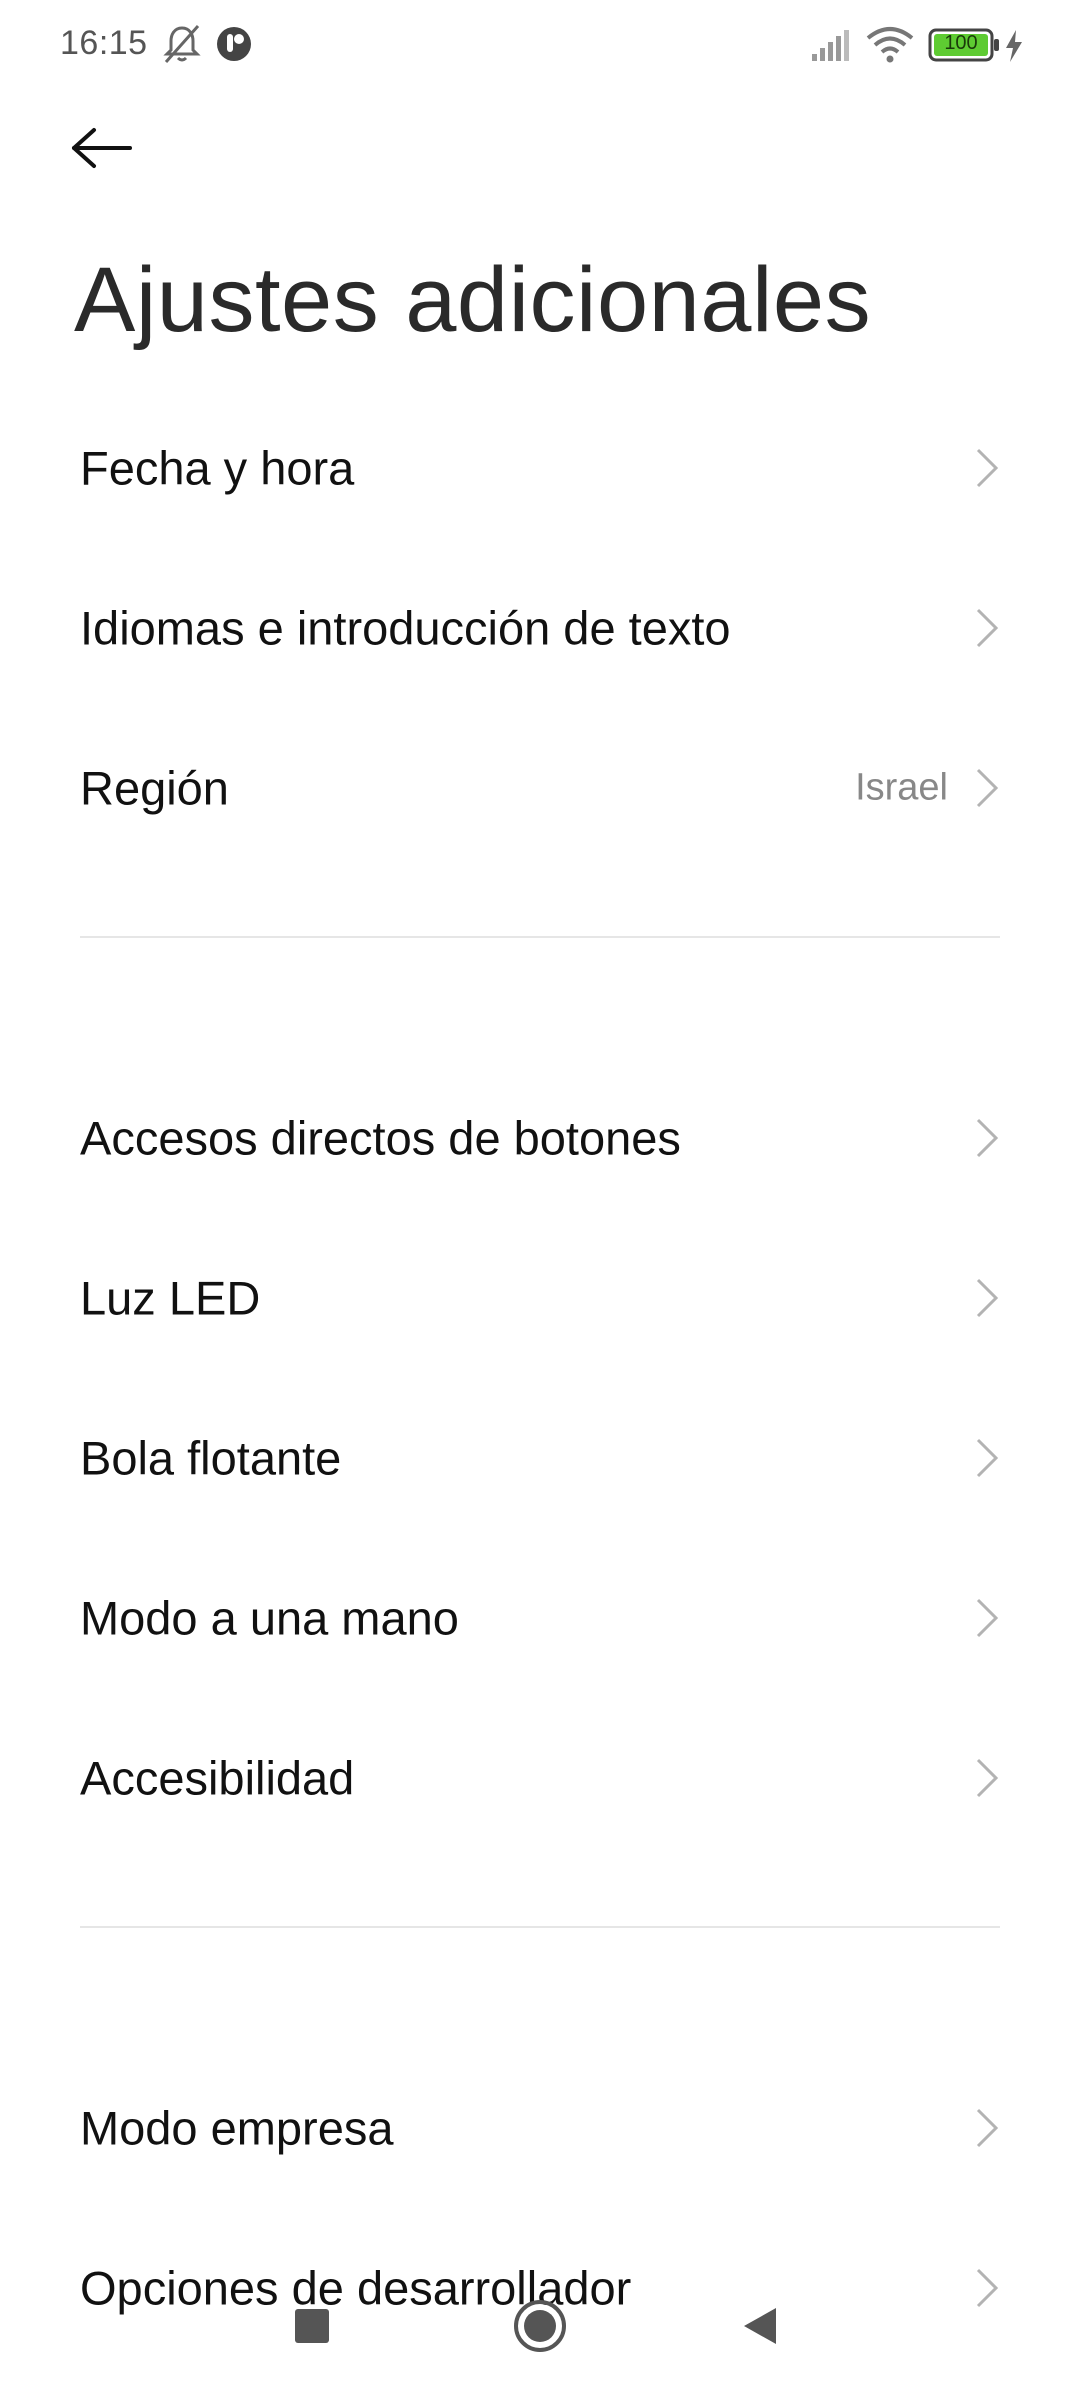 The image size is (1080, 2400). Describe the element at coordinates (102, 150) in the screenshot. I see `arrow-left-icon` at that location.